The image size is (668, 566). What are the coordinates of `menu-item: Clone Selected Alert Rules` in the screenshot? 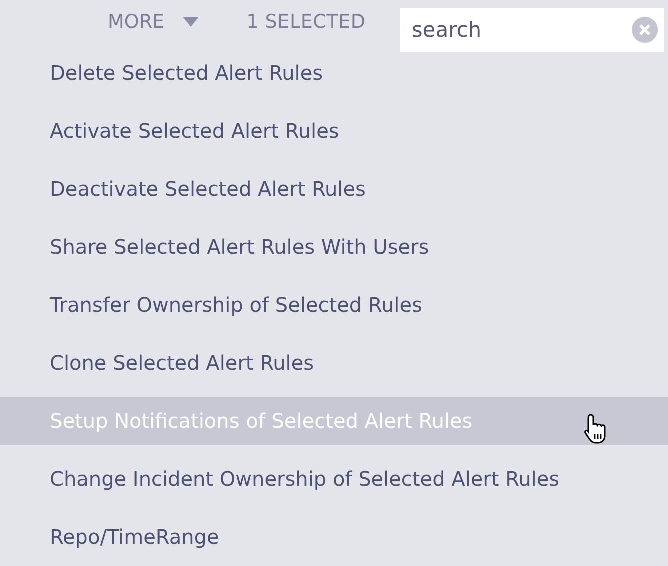 It's located at (334, 363).